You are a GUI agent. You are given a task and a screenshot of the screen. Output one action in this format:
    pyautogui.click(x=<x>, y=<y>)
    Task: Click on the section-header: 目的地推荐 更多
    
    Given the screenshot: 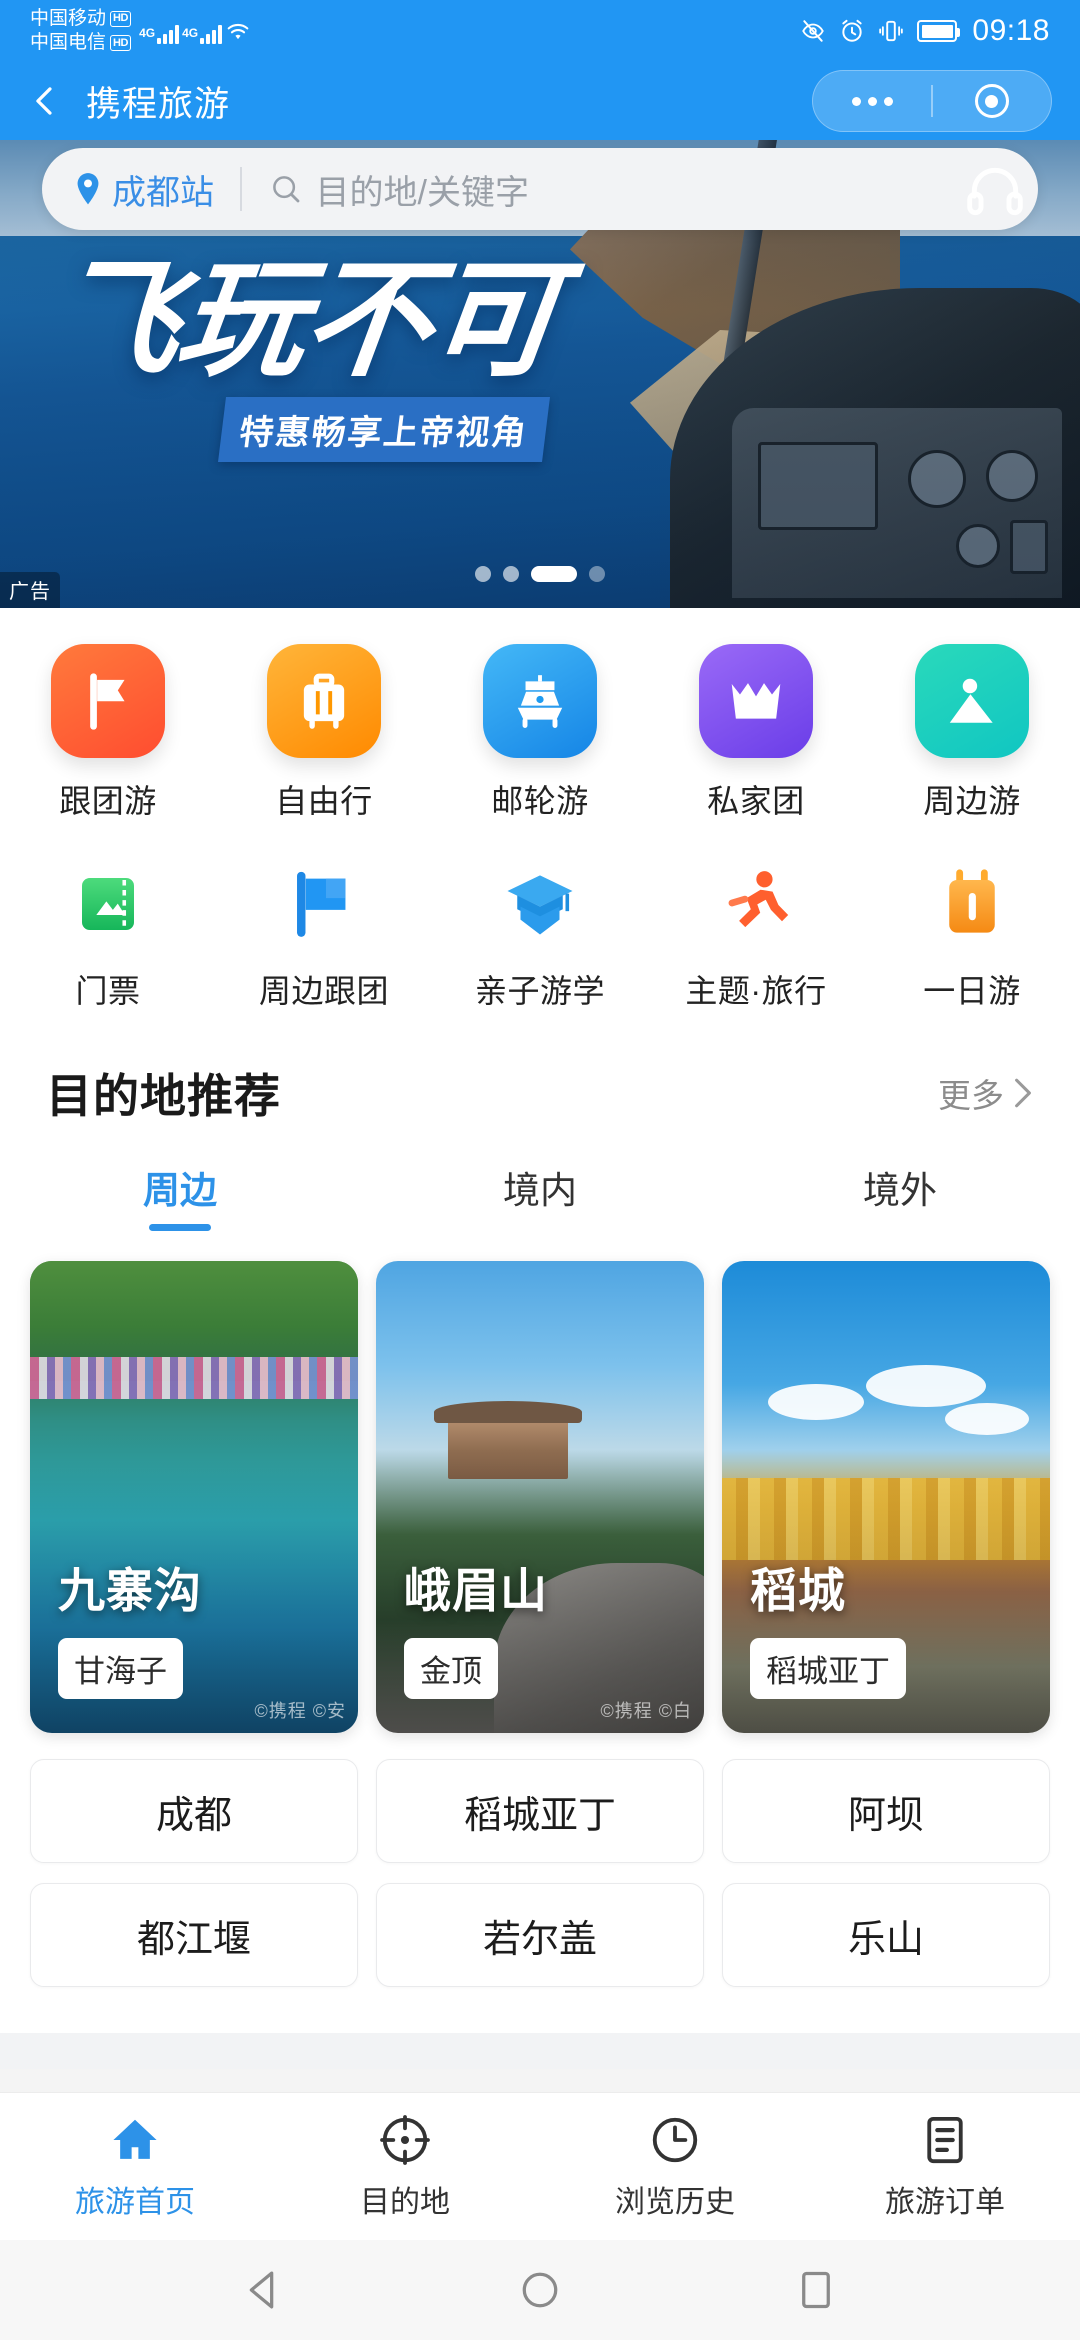 What is the action you would take?
    pyautogui.click(x=540, y=1085)
    